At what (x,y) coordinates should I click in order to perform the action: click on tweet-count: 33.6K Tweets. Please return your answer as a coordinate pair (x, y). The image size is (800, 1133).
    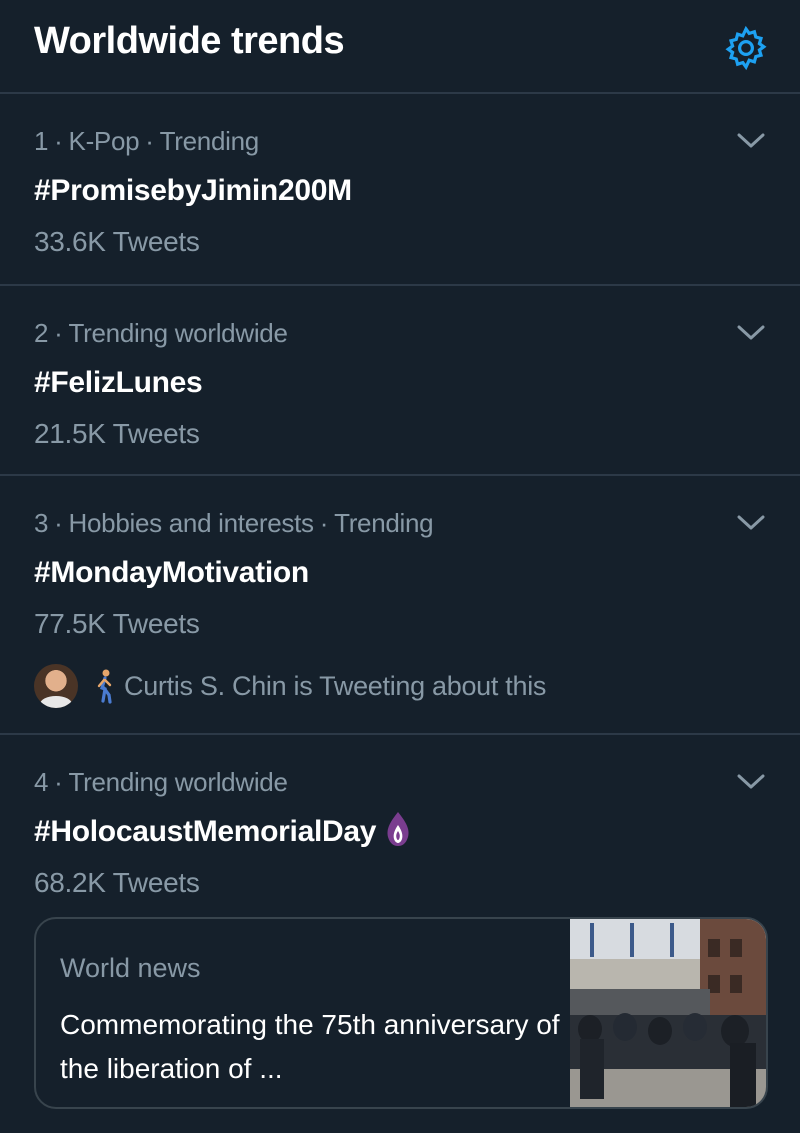
    Looking at the image, I should click on (117, 241).